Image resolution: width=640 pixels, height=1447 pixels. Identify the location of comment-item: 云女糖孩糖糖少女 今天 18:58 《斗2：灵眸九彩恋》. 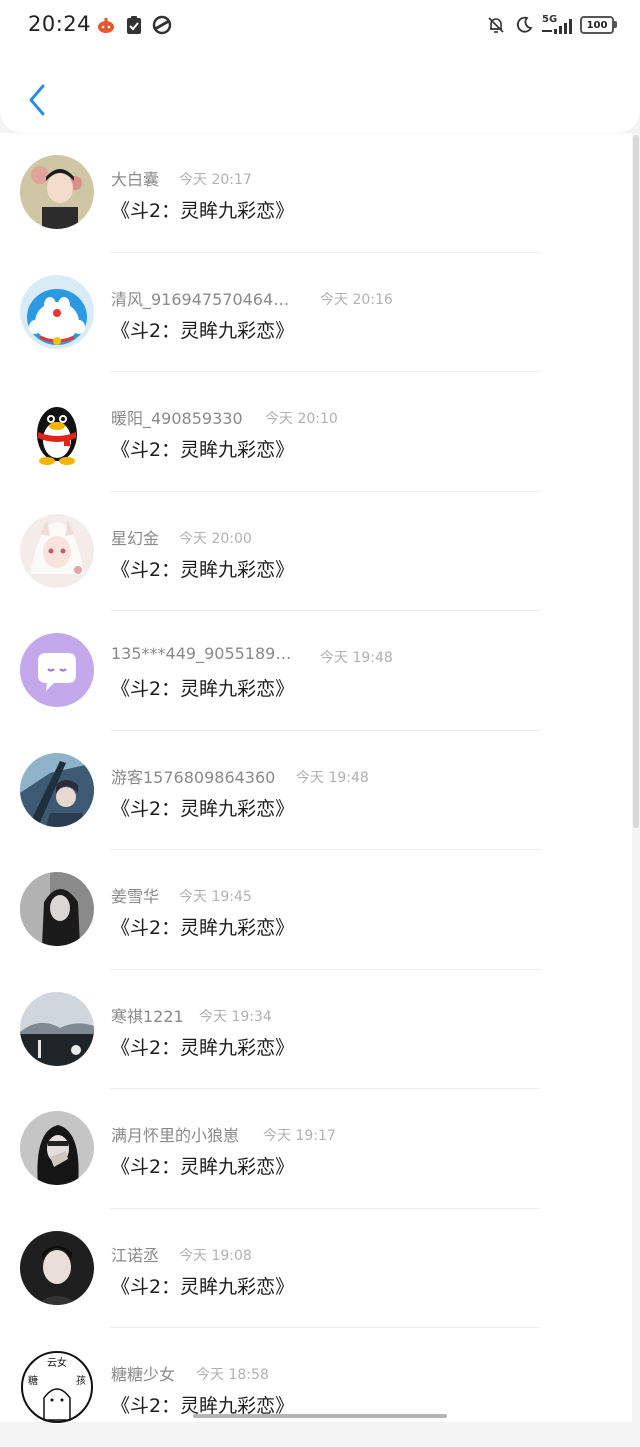
(316, 1387).